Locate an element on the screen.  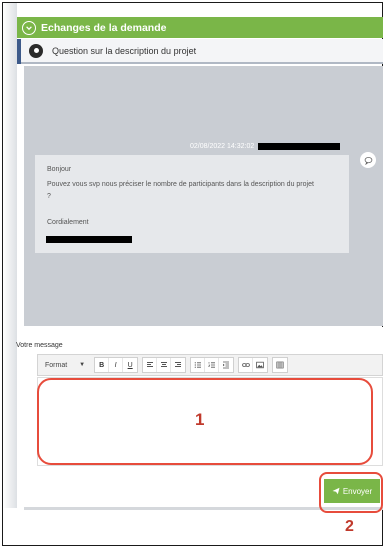
message-greeting: Bonjour is located at coordinates (59, 169).